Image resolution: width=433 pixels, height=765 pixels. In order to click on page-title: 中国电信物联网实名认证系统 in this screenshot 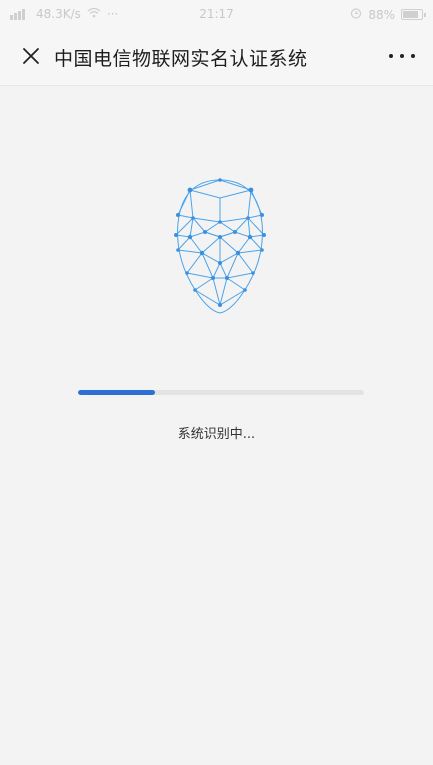, I will do `click(181, 59)`.